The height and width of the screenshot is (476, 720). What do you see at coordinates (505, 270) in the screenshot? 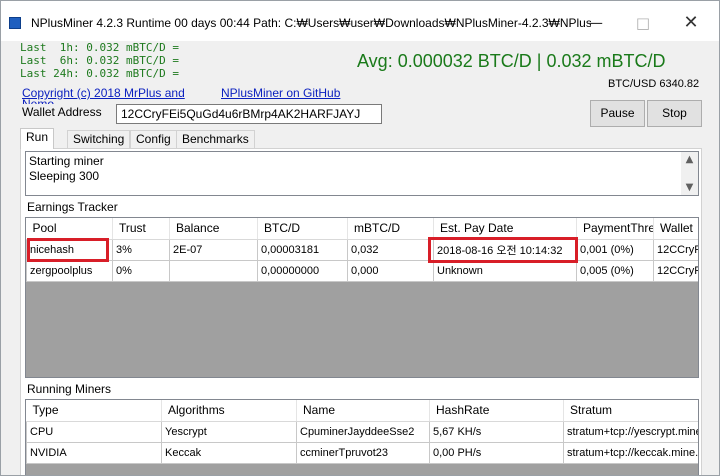
I see `cell-est-pay-date: Unknown` at bounding box center [505, 270].